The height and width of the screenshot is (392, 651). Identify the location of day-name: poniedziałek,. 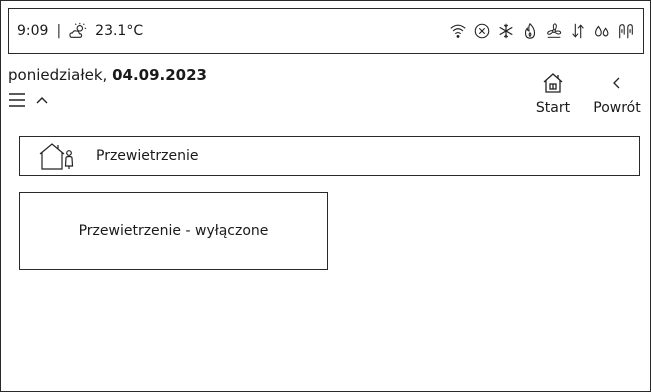
(58, 75).